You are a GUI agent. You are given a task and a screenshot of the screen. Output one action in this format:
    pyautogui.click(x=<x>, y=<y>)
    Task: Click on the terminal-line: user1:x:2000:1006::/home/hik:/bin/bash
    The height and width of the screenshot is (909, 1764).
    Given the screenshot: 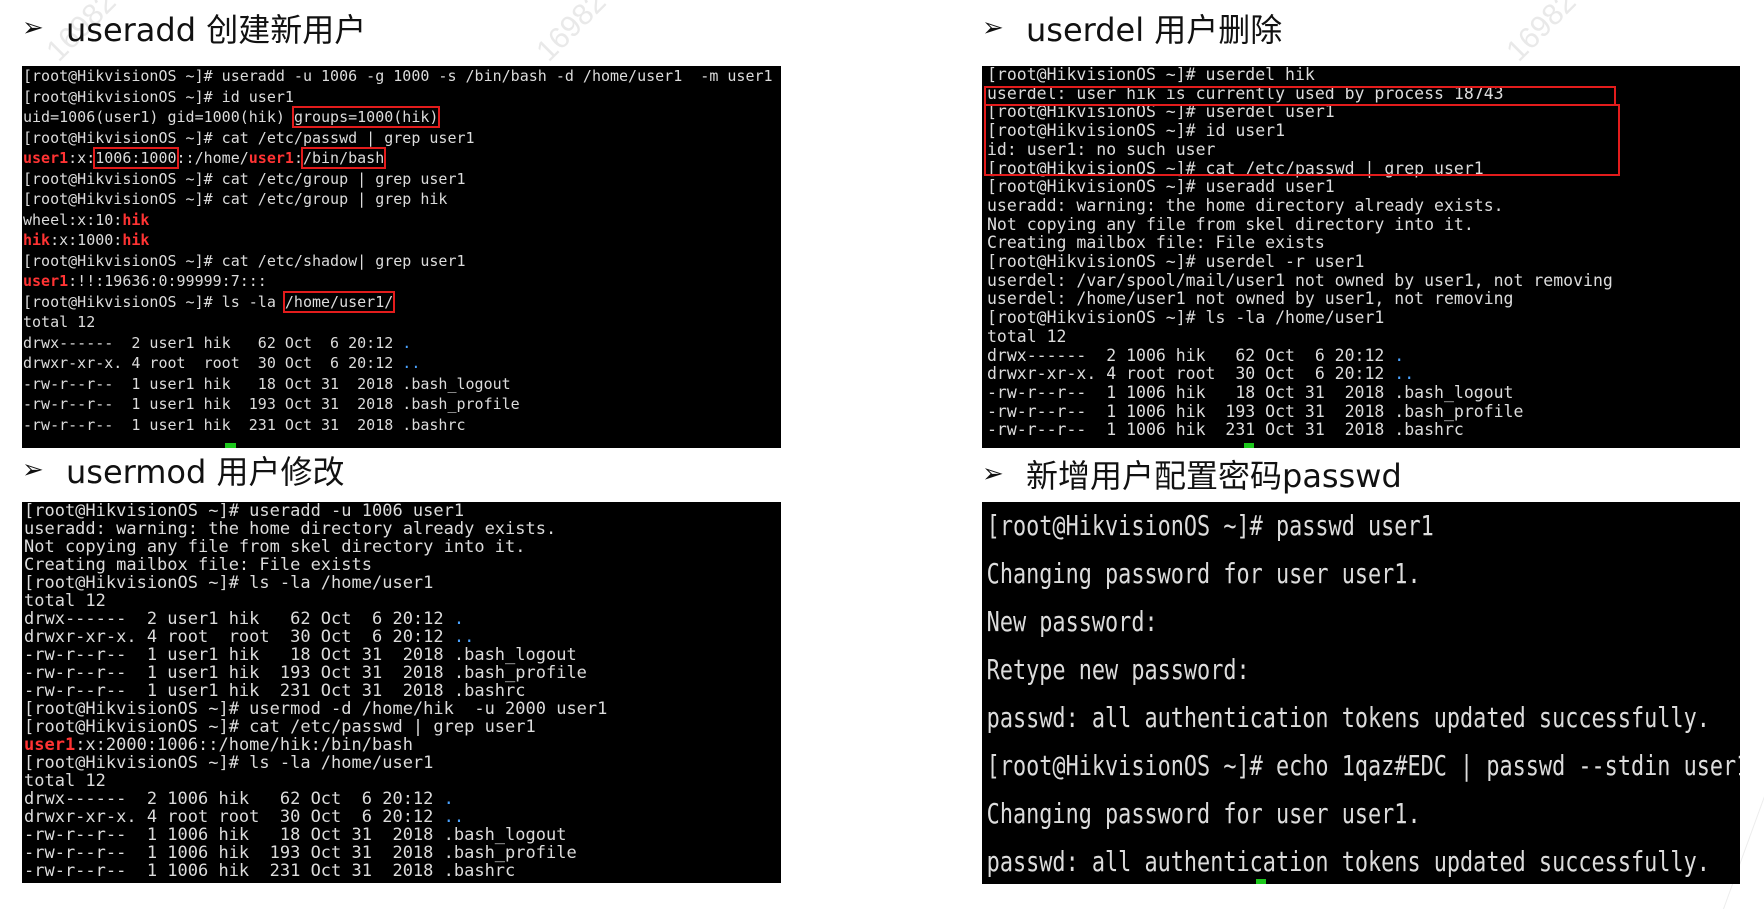 What is the action you would take?
    pyautogui.click(x=401, y=745)
    